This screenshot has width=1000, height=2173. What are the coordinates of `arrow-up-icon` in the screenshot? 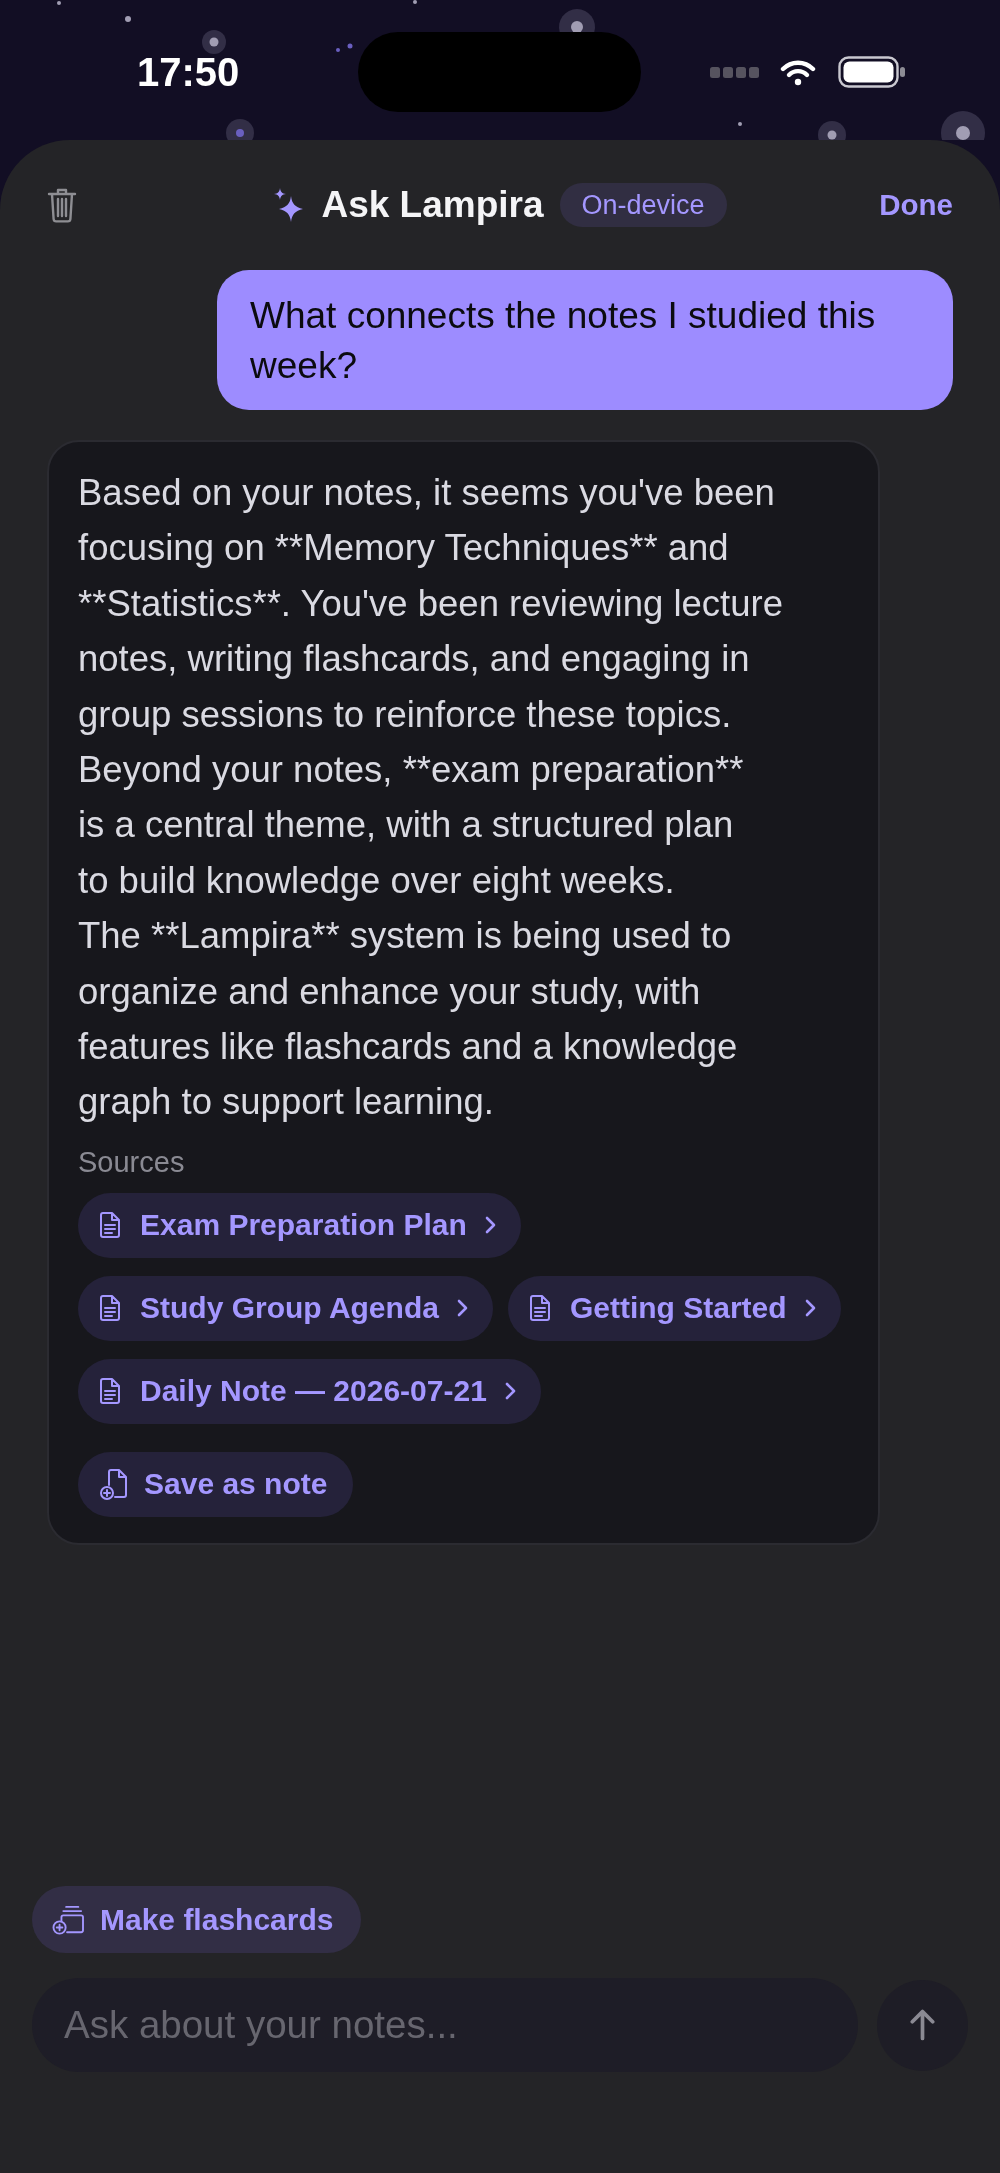 It's located at (922, 2025).